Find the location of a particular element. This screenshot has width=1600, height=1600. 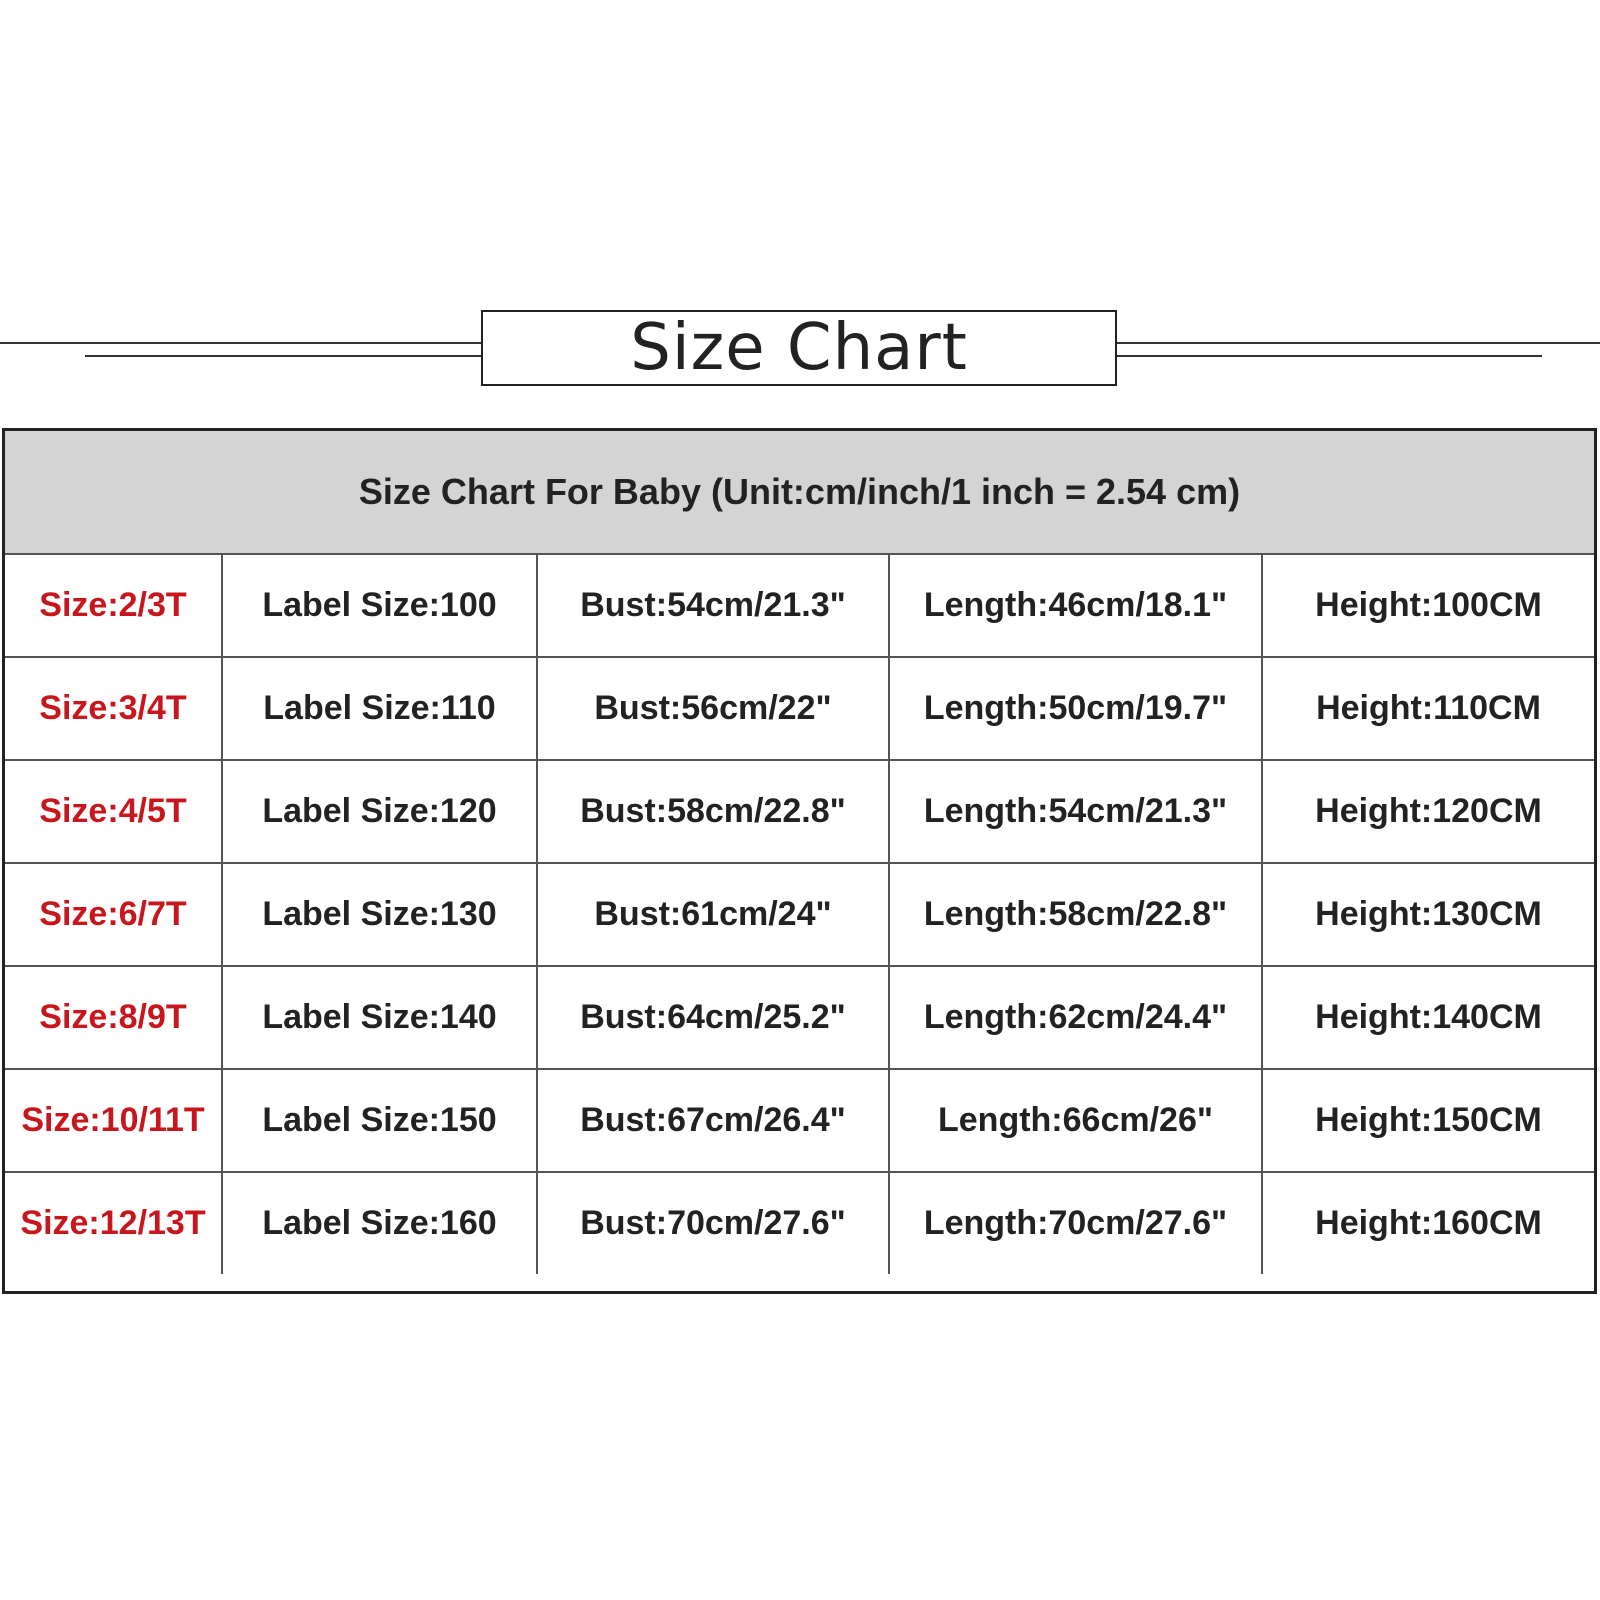

title-rule-left-bottom is located at coordinates (283, 356).